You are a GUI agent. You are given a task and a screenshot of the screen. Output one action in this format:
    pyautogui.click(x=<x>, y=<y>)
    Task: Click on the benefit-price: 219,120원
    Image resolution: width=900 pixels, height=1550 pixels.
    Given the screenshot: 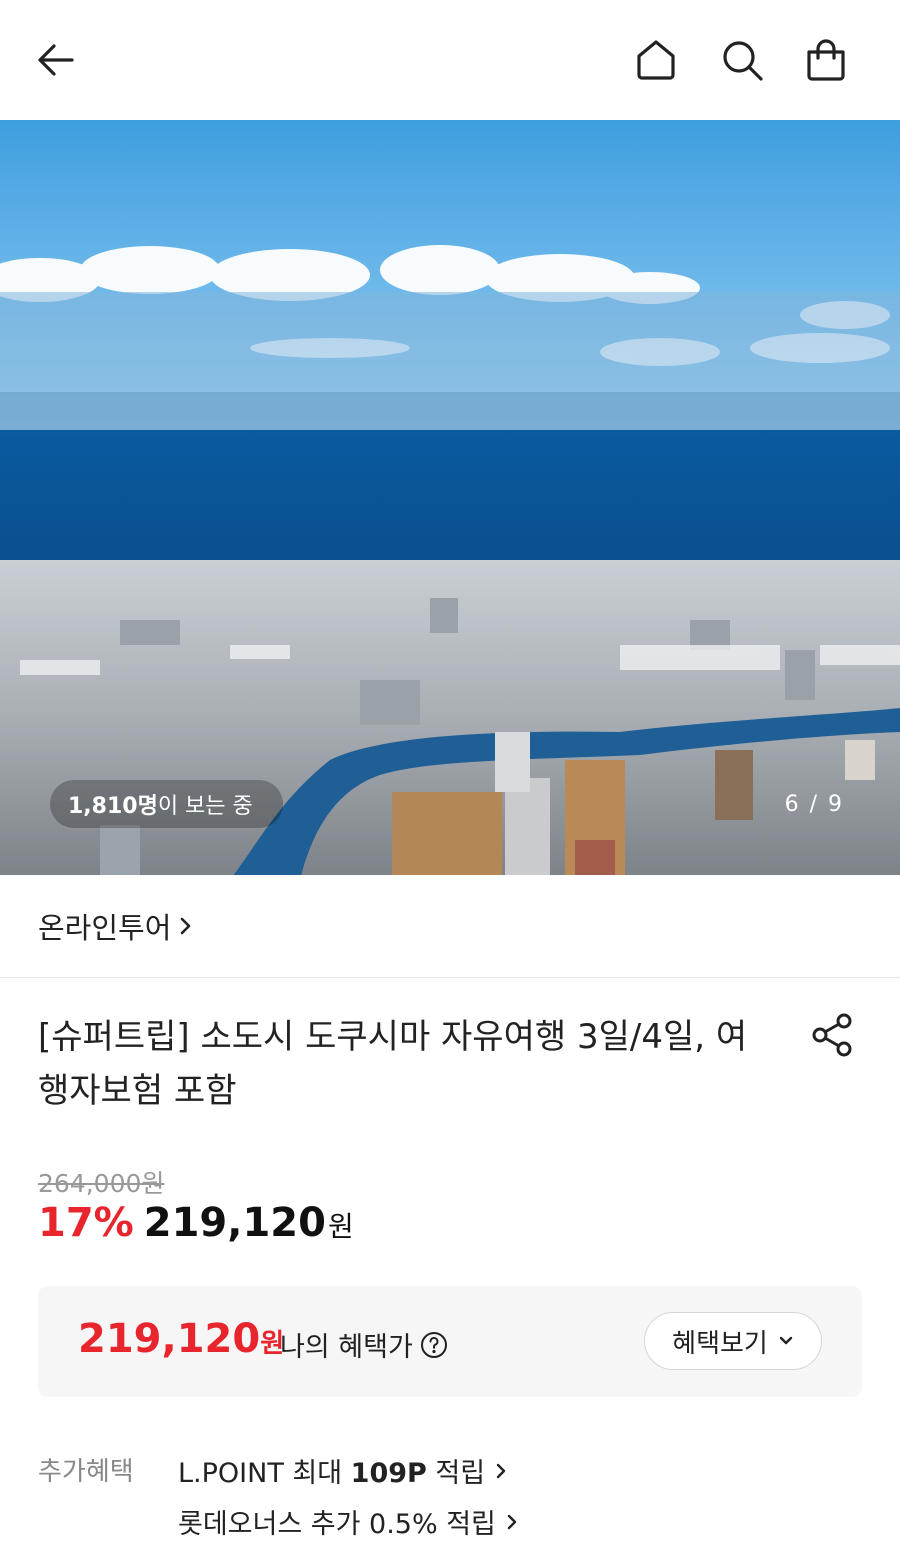 What is the action you would take?
    pyautogui.click(x=181, y=1339)
    